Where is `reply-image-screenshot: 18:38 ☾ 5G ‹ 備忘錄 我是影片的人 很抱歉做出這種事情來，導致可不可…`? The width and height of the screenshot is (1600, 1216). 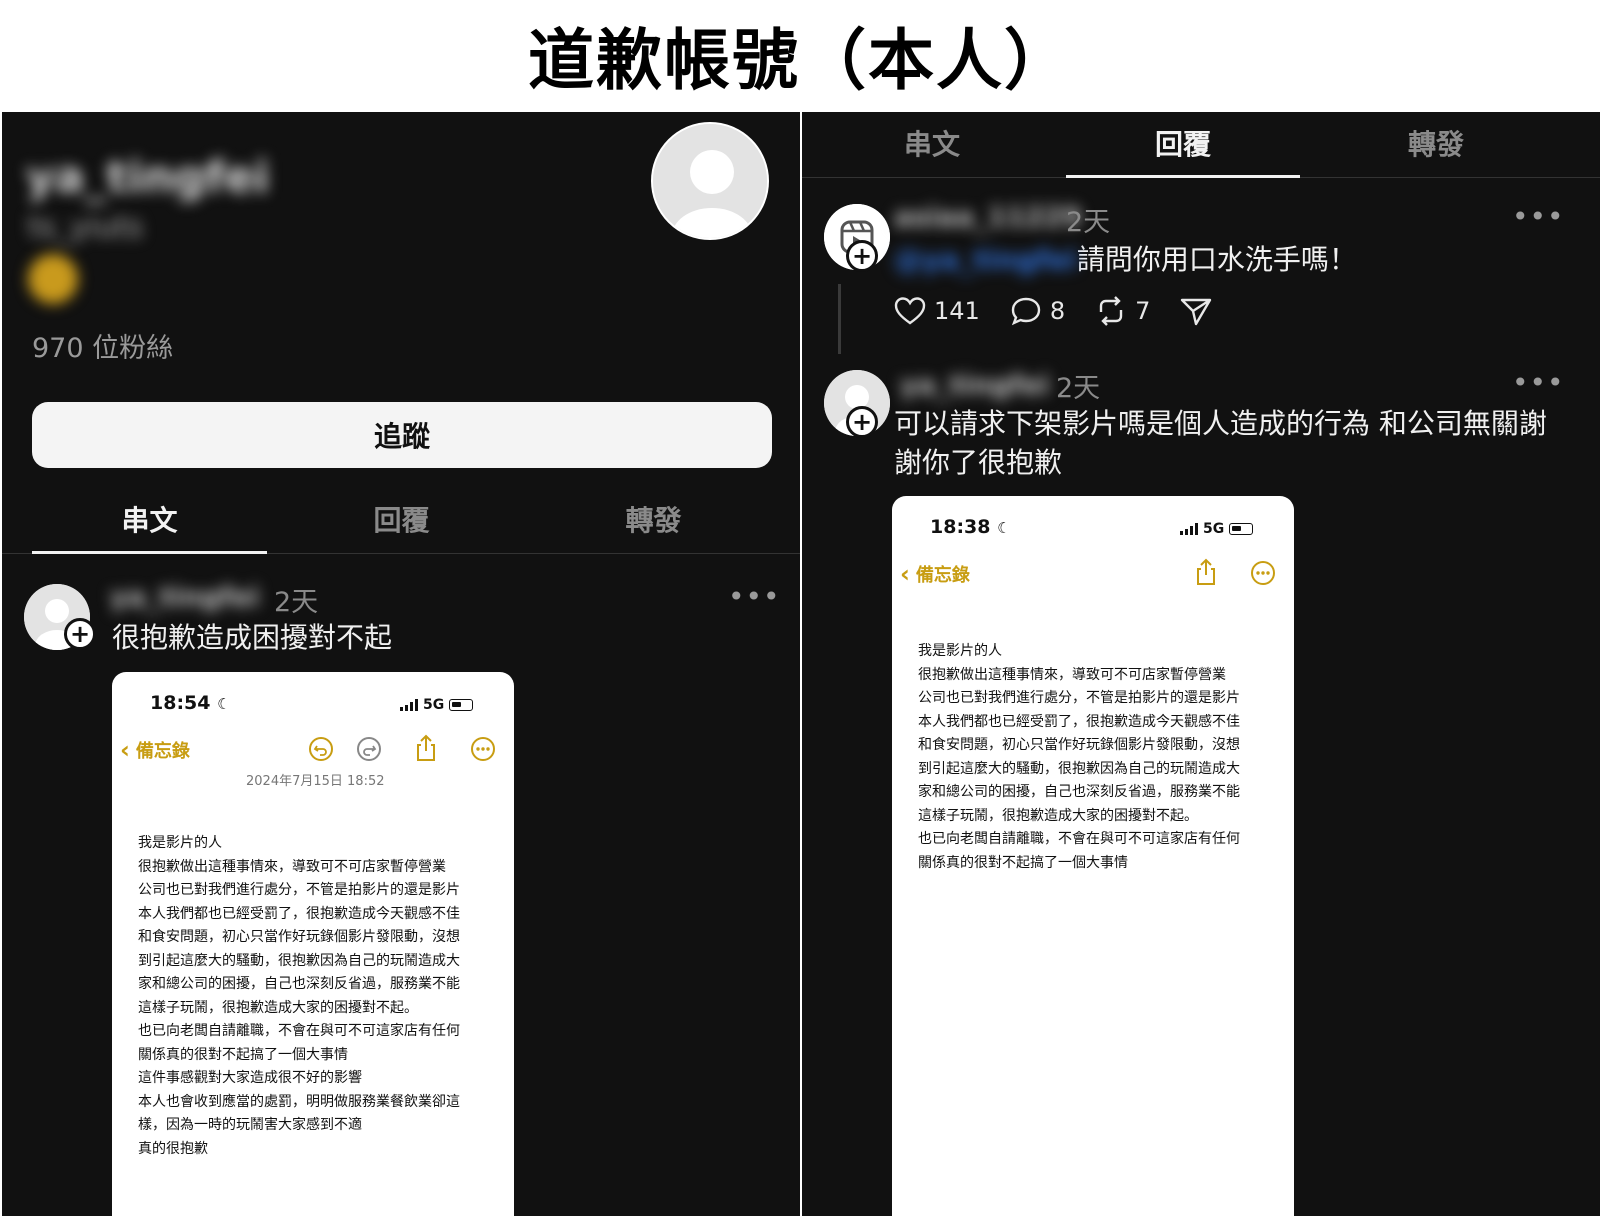
reply-image-screenshot: 18:38 ☾ 5G ‹ 備忘錄 我是影片的人 很抱歉做出這種事情來，導致可不可… is located at coordinates (1093, 856).